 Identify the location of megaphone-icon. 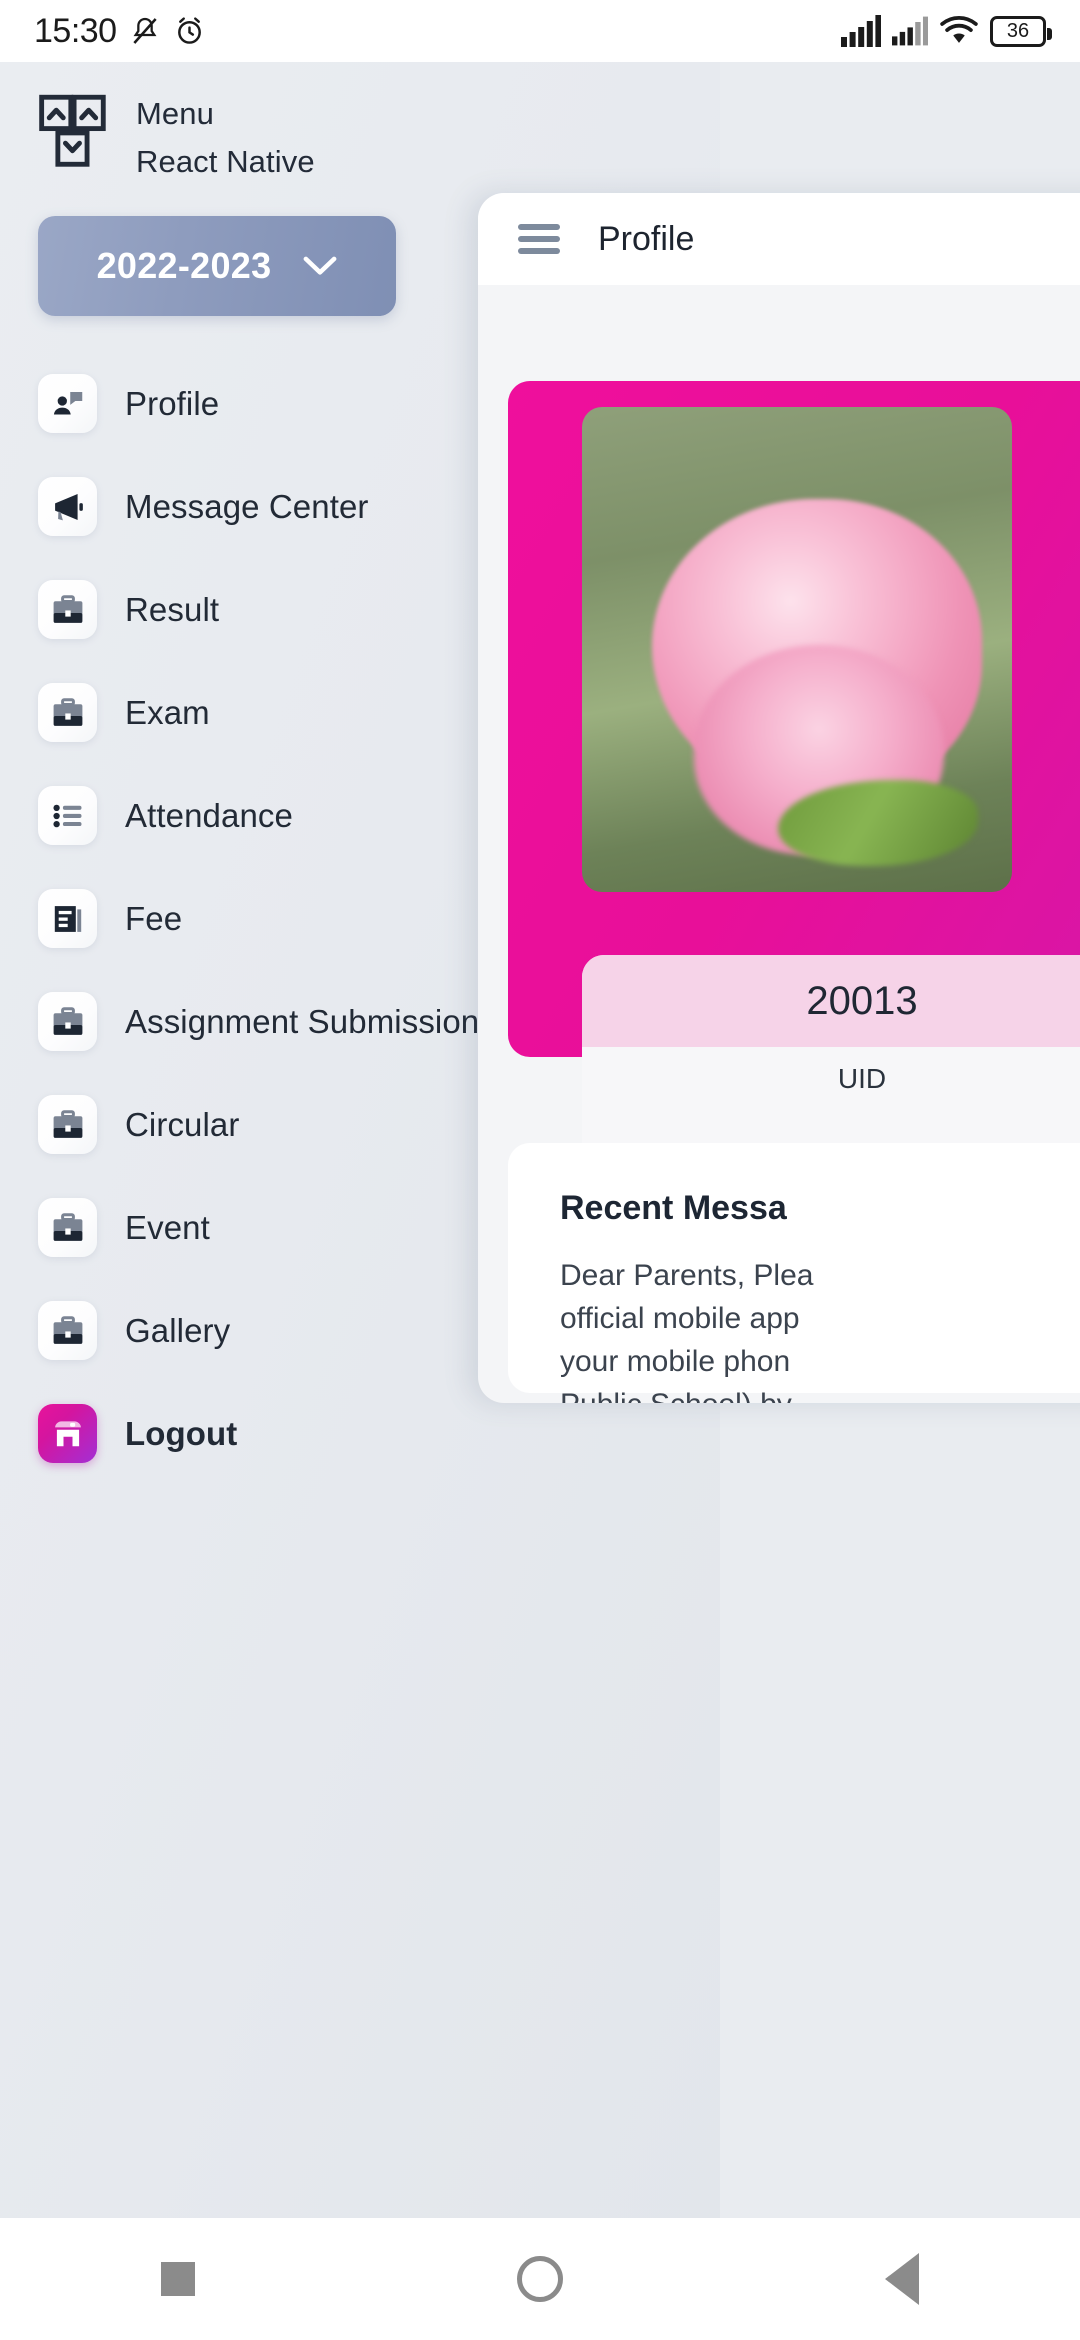
(67, 506).